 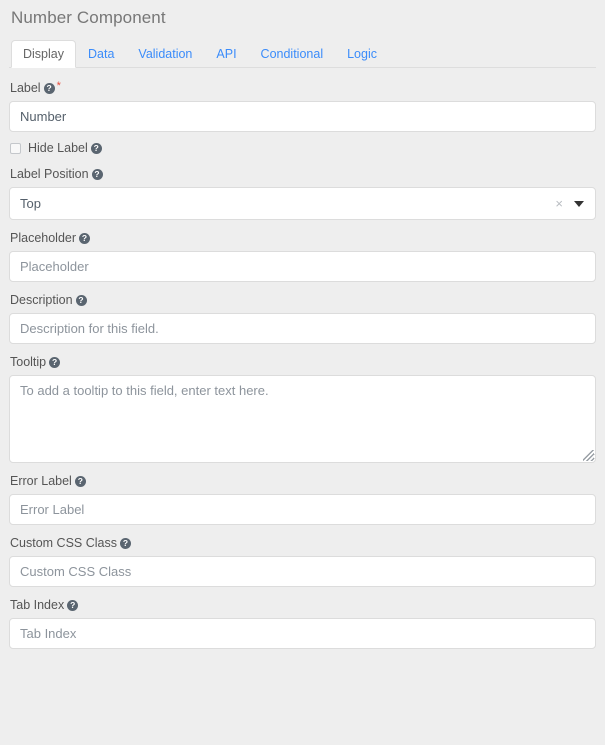 I want to click on form-group-tooltip: Tooltip?, so click(x=302, y=409).